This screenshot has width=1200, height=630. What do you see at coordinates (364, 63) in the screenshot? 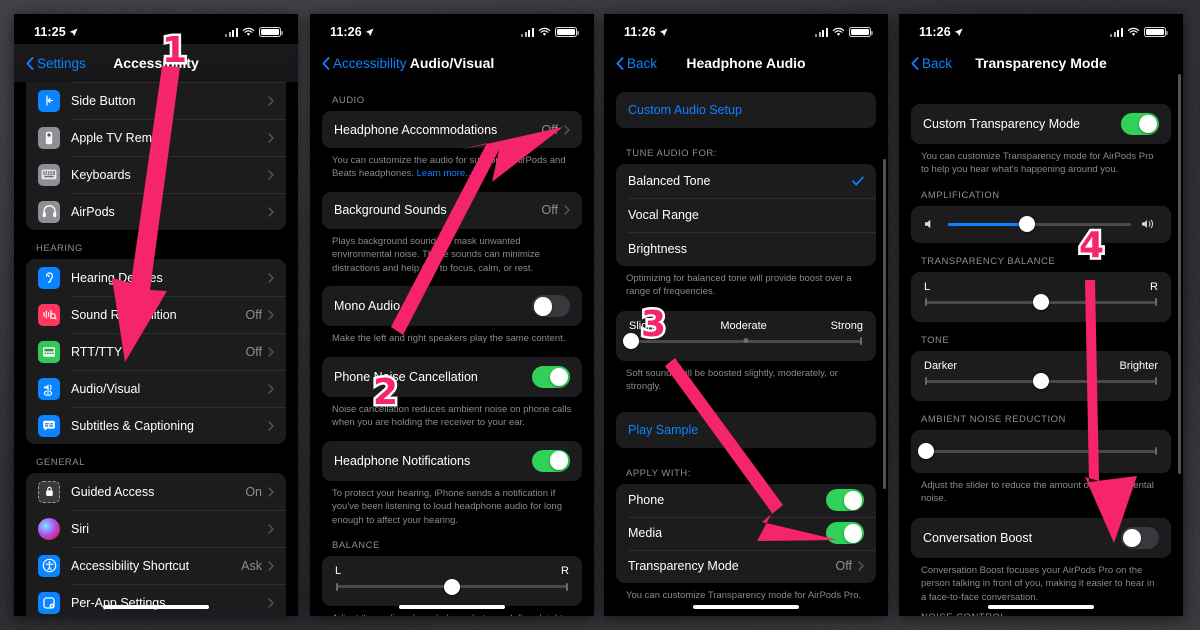
I see `back-button: Accessibility` at bounding box center [364, 63].